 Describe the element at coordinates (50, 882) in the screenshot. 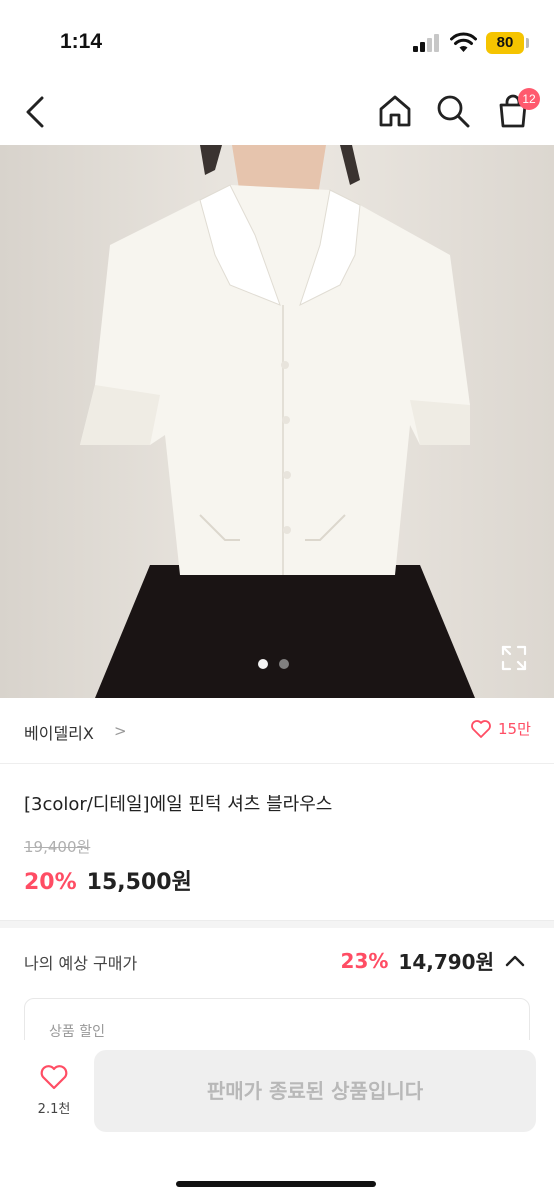

I see `discount-rate: 20%` at that location.